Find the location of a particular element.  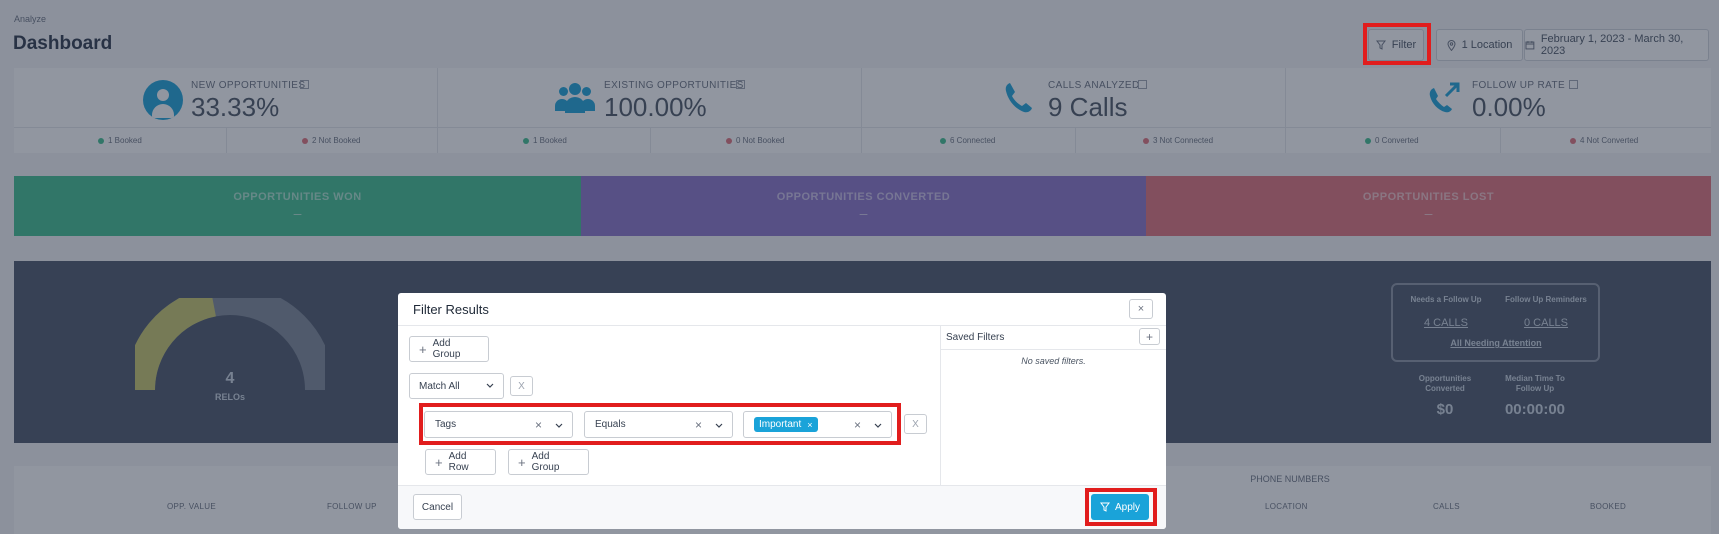

remove-group-button: X is located at coordinates (521, 386).